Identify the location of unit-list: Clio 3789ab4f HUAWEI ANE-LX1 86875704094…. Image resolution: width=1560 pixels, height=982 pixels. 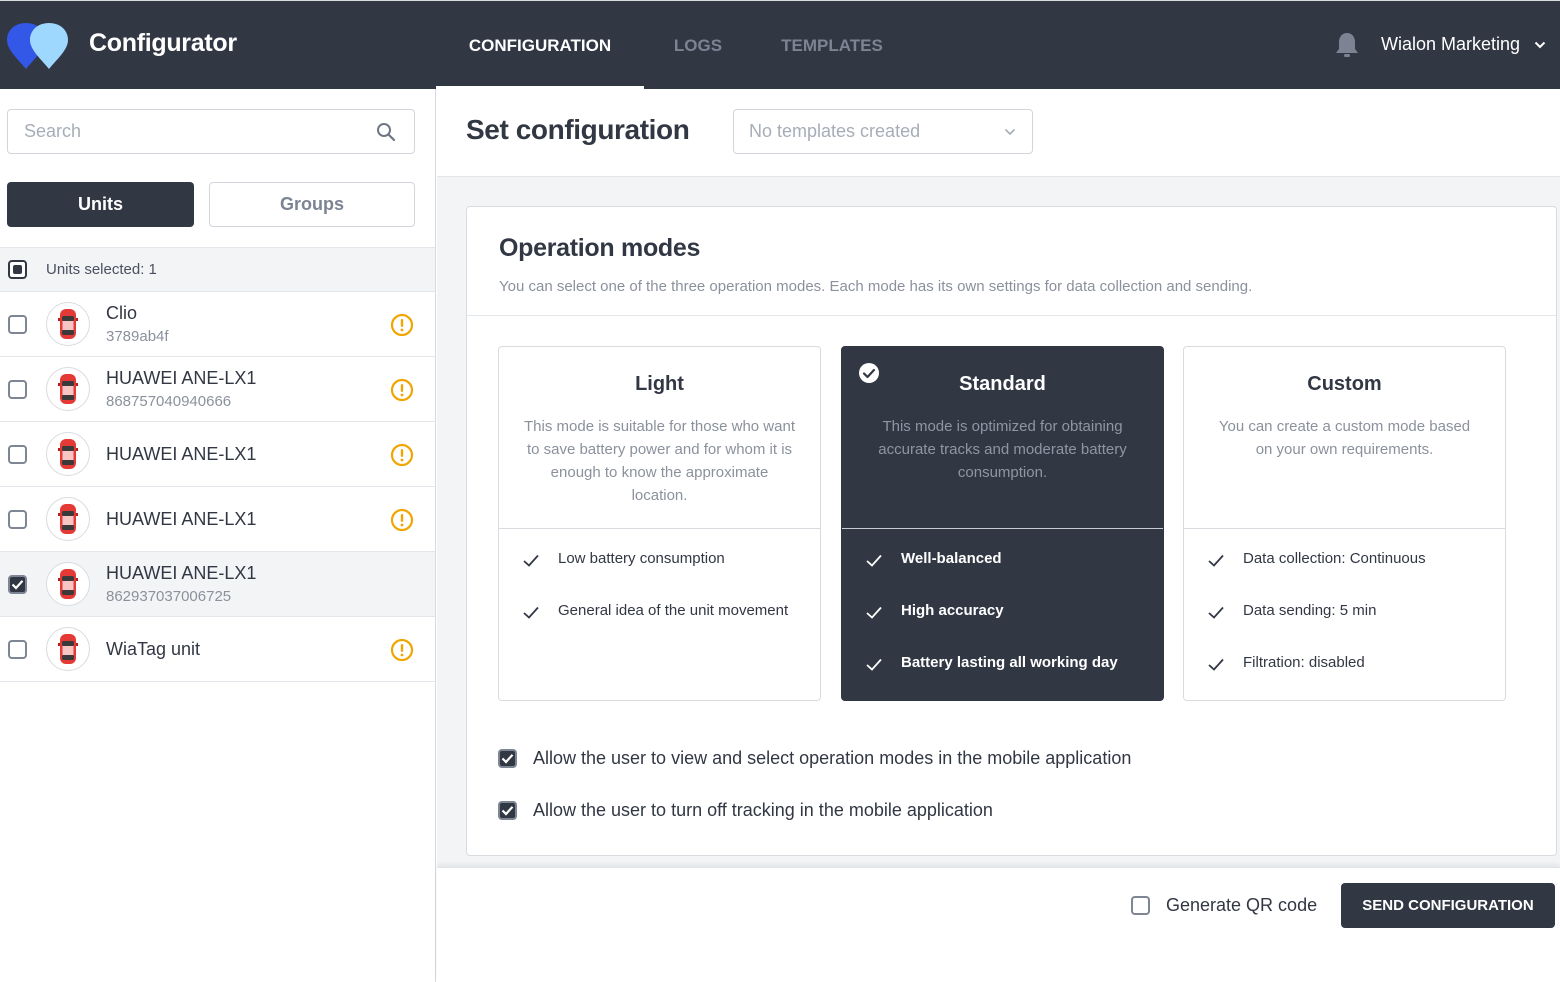
(217, 487).